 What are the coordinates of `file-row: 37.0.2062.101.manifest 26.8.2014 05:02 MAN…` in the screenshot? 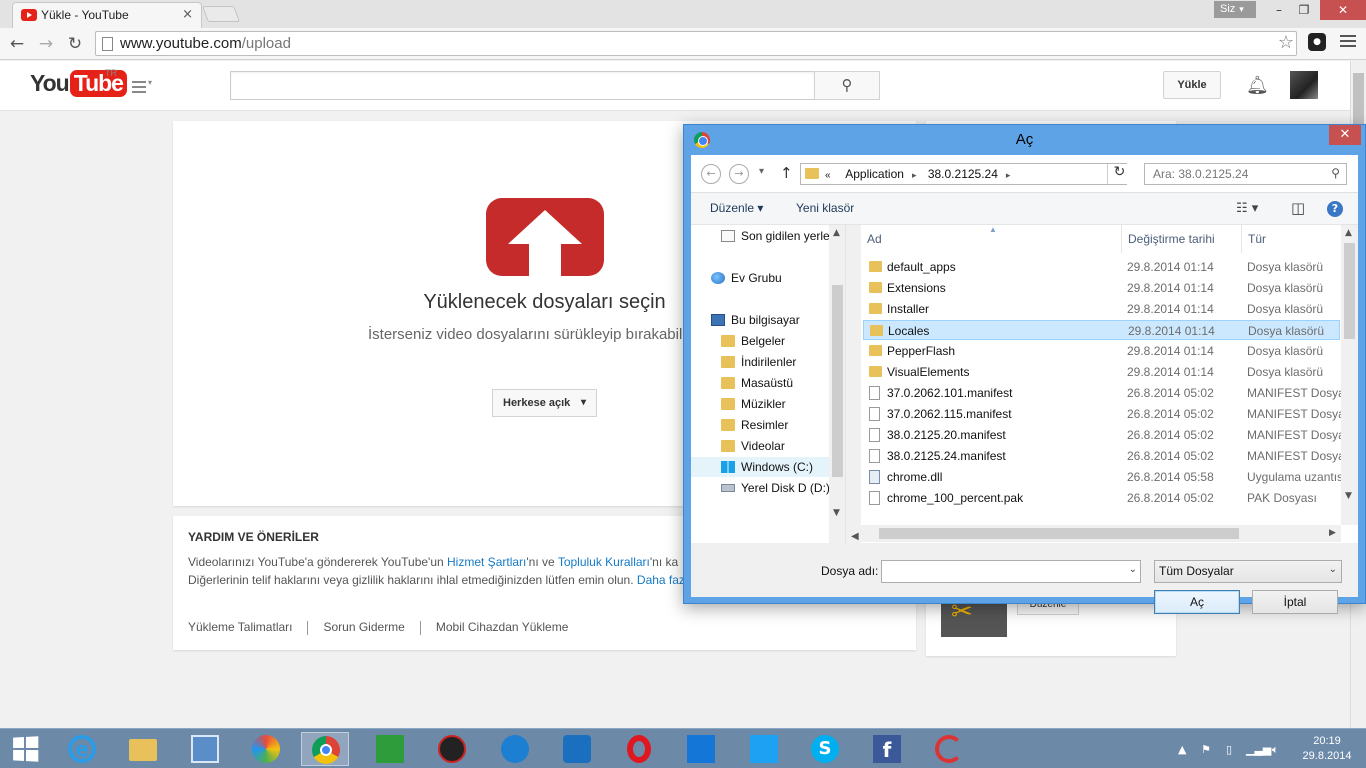 It's located at (1108, 393).